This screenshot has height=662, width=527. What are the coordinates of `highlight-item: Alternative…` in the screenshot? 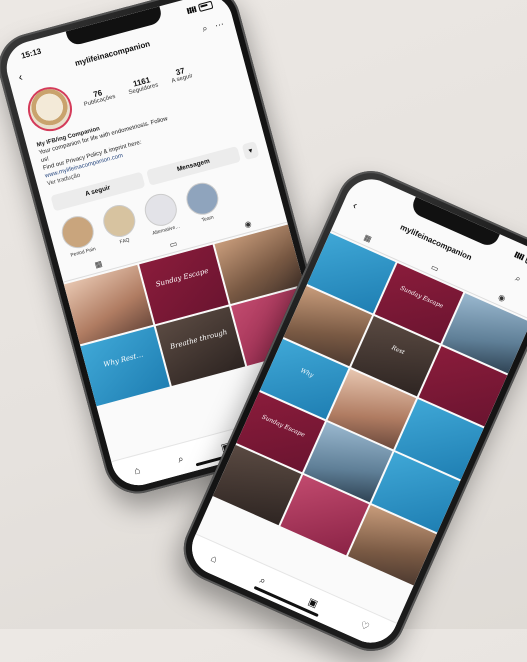 It's located at (161, 213).